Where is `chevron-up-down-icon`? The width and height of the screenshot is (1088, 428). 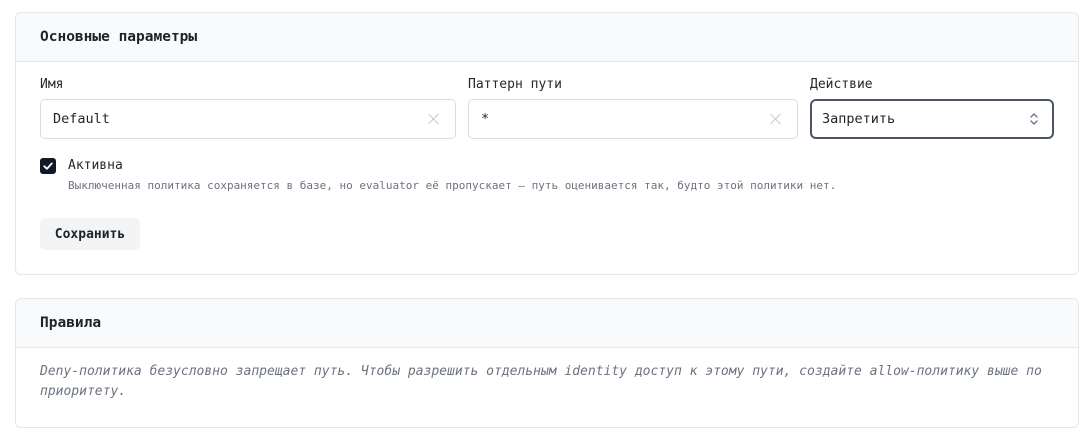
chevron-up-down-icon is located at coordinates (1034, 119).